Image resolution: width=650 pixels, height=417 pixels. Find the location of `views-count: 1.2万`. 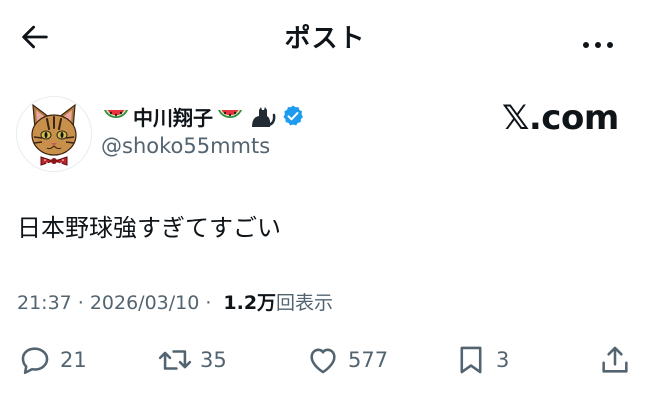

views-count: 1.2万 is located at coordinates (249, 301).